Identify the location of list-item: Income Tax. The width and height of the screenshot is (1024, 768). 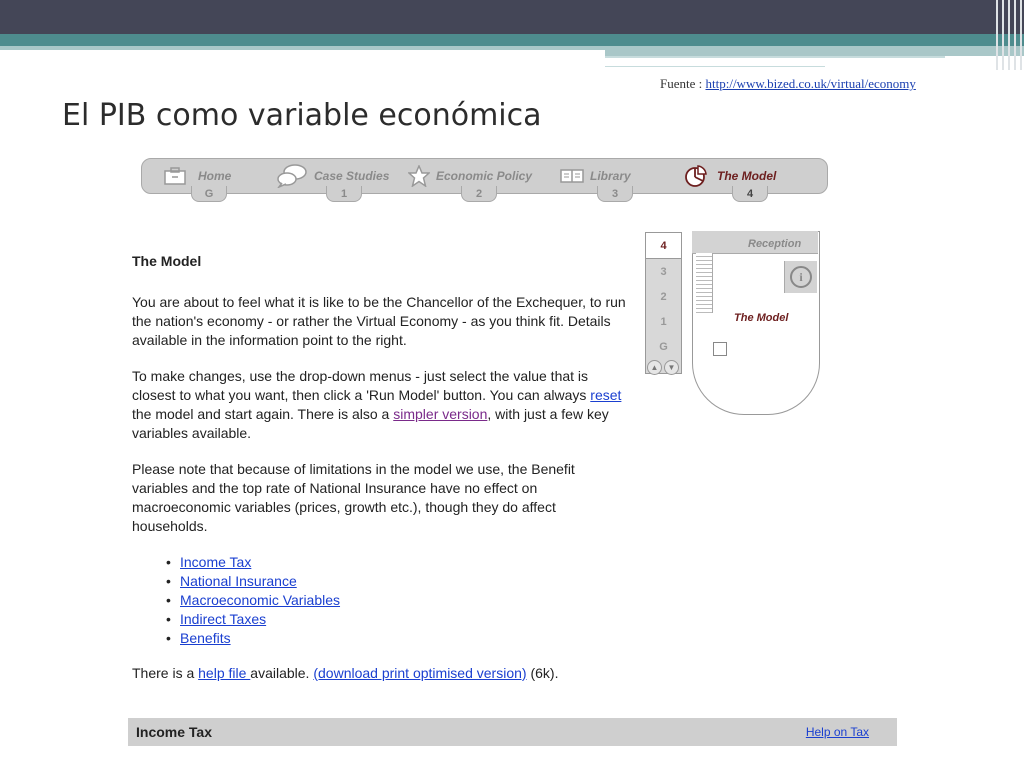
(399, 562).